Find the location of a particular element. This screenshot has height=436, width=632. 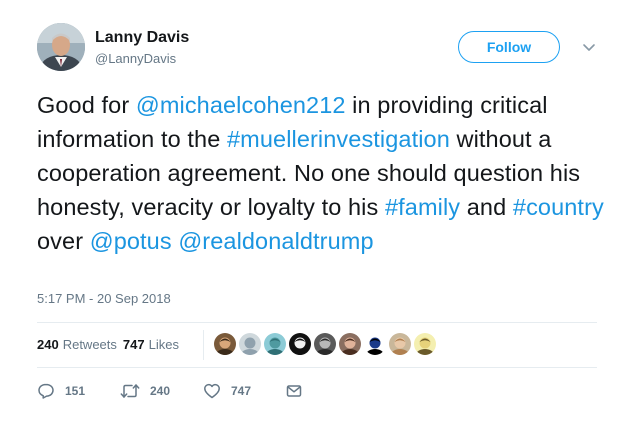

envelope-icon is located at coordinates (294, 391).